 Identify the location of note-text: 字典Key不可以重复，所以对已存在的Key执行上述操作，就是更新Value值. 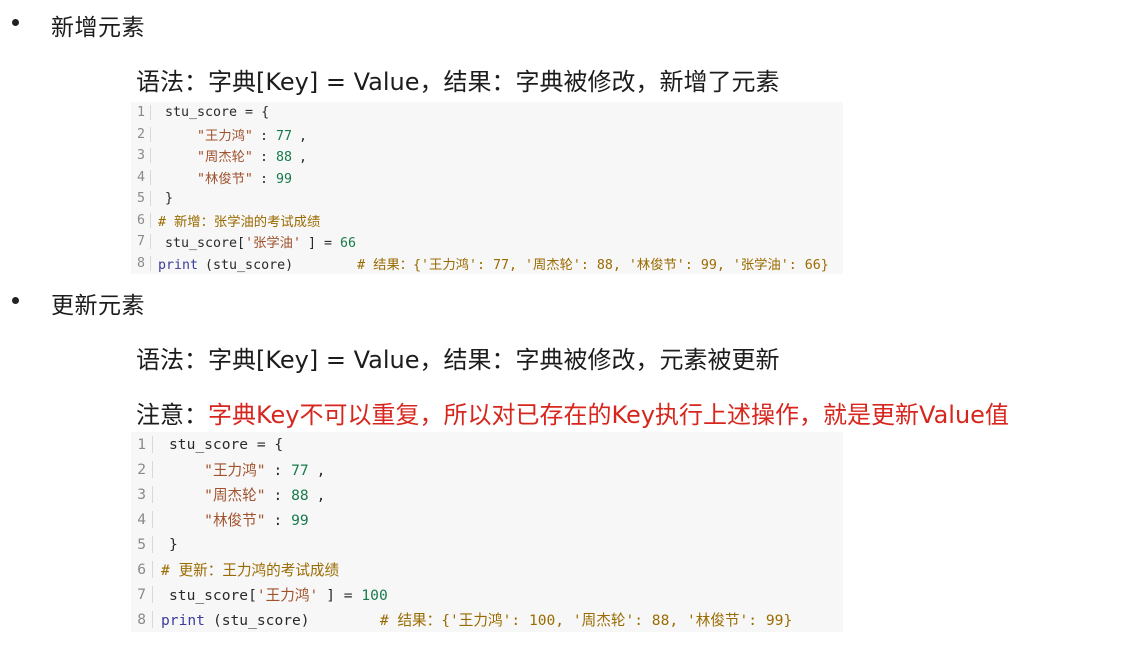
(608, 415).